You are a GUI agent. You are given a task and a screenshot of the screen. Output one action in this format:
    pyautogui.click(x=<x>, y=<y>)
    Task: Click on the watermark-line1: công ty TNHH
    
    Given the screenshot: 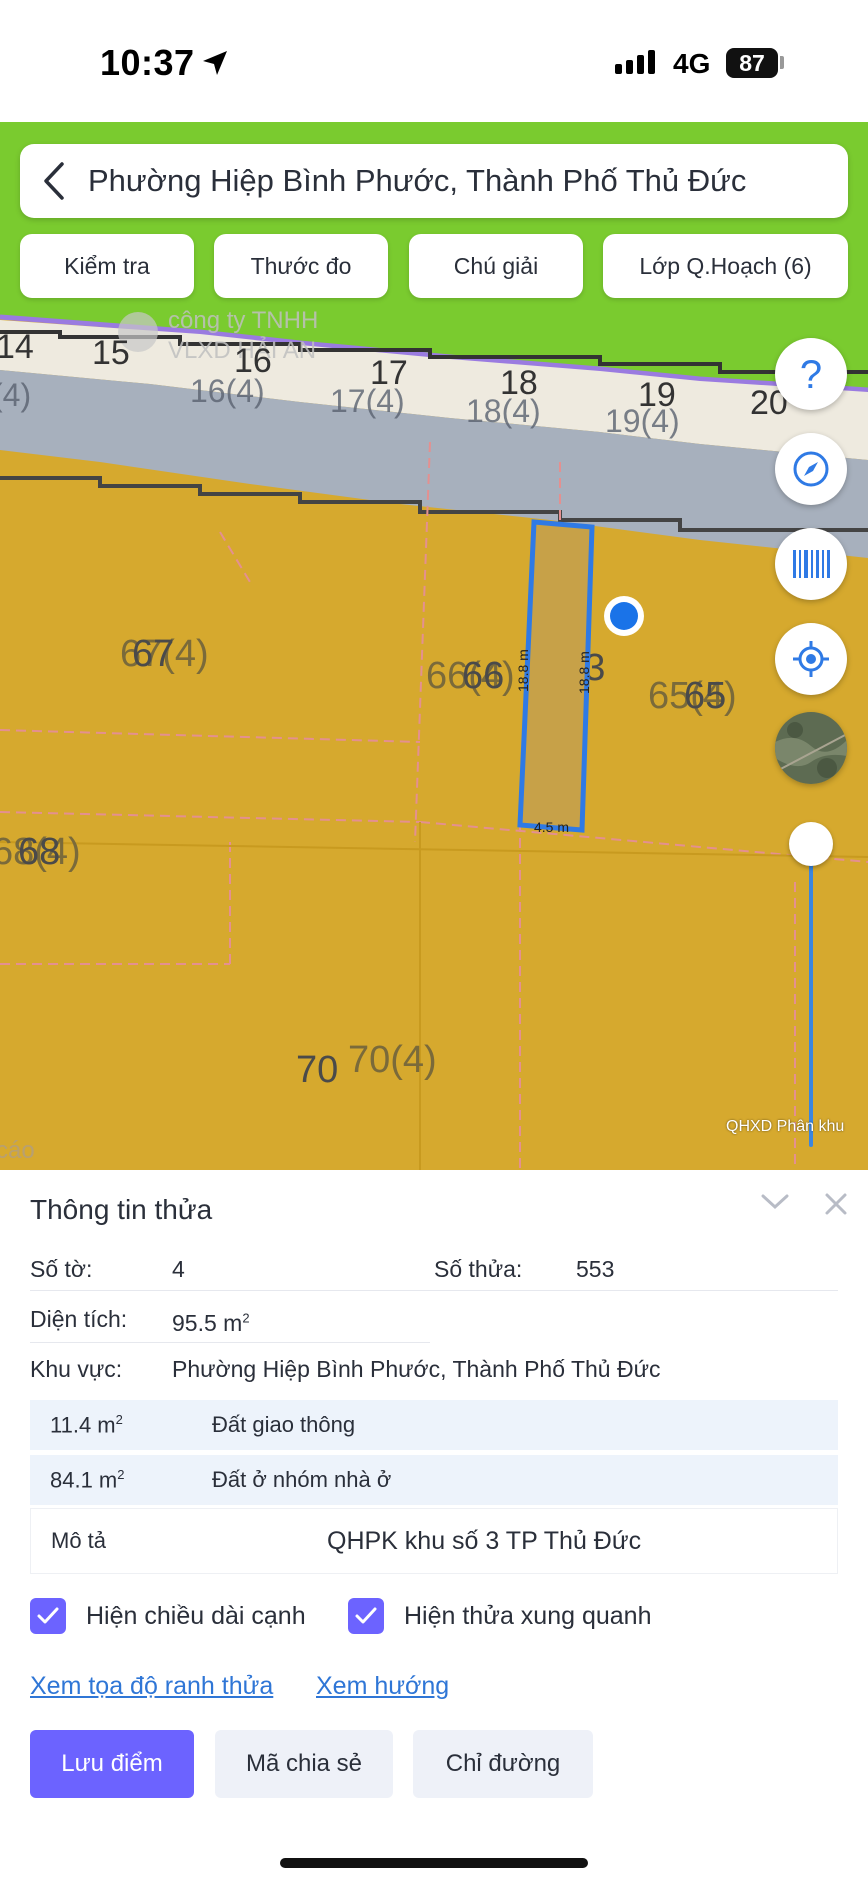 What is the action you would take?
    pyautogui.click(x=243, y=320)
    